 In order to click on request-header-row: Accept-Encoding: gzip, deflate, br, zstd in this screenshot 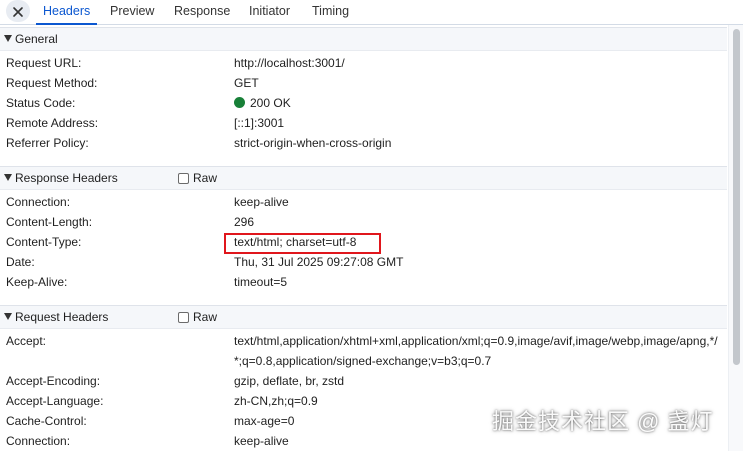, I will do `click(363, 381)`.